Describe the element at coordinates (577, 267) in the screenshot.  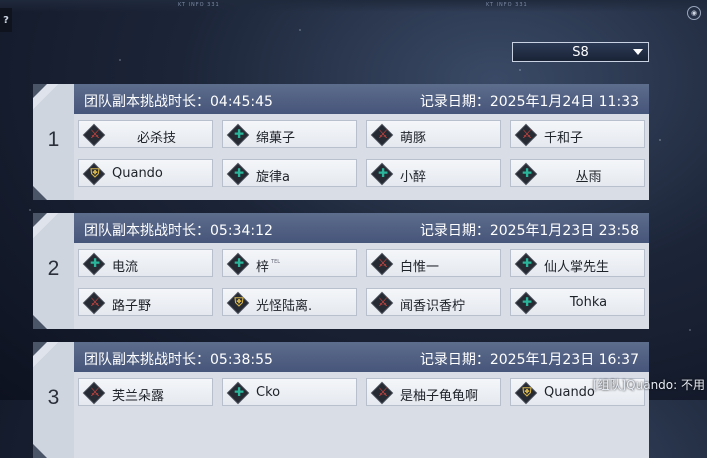
I see `member-name-text: 仙人掌先生` at that location.